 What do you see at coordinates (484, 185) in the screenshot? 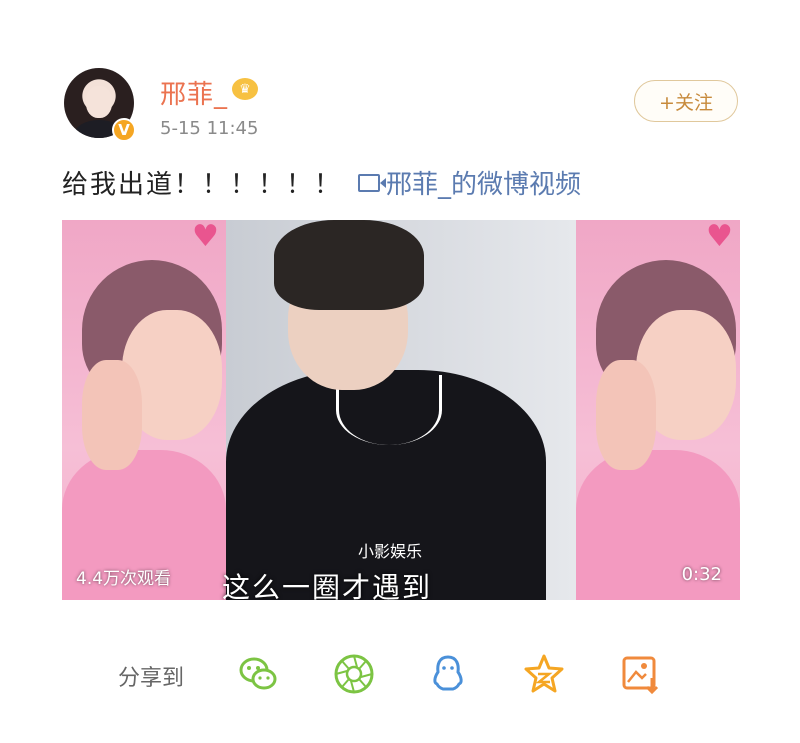
I see `video-link-label: 邢菲_的微博视频` at bounding box center [484, 185].